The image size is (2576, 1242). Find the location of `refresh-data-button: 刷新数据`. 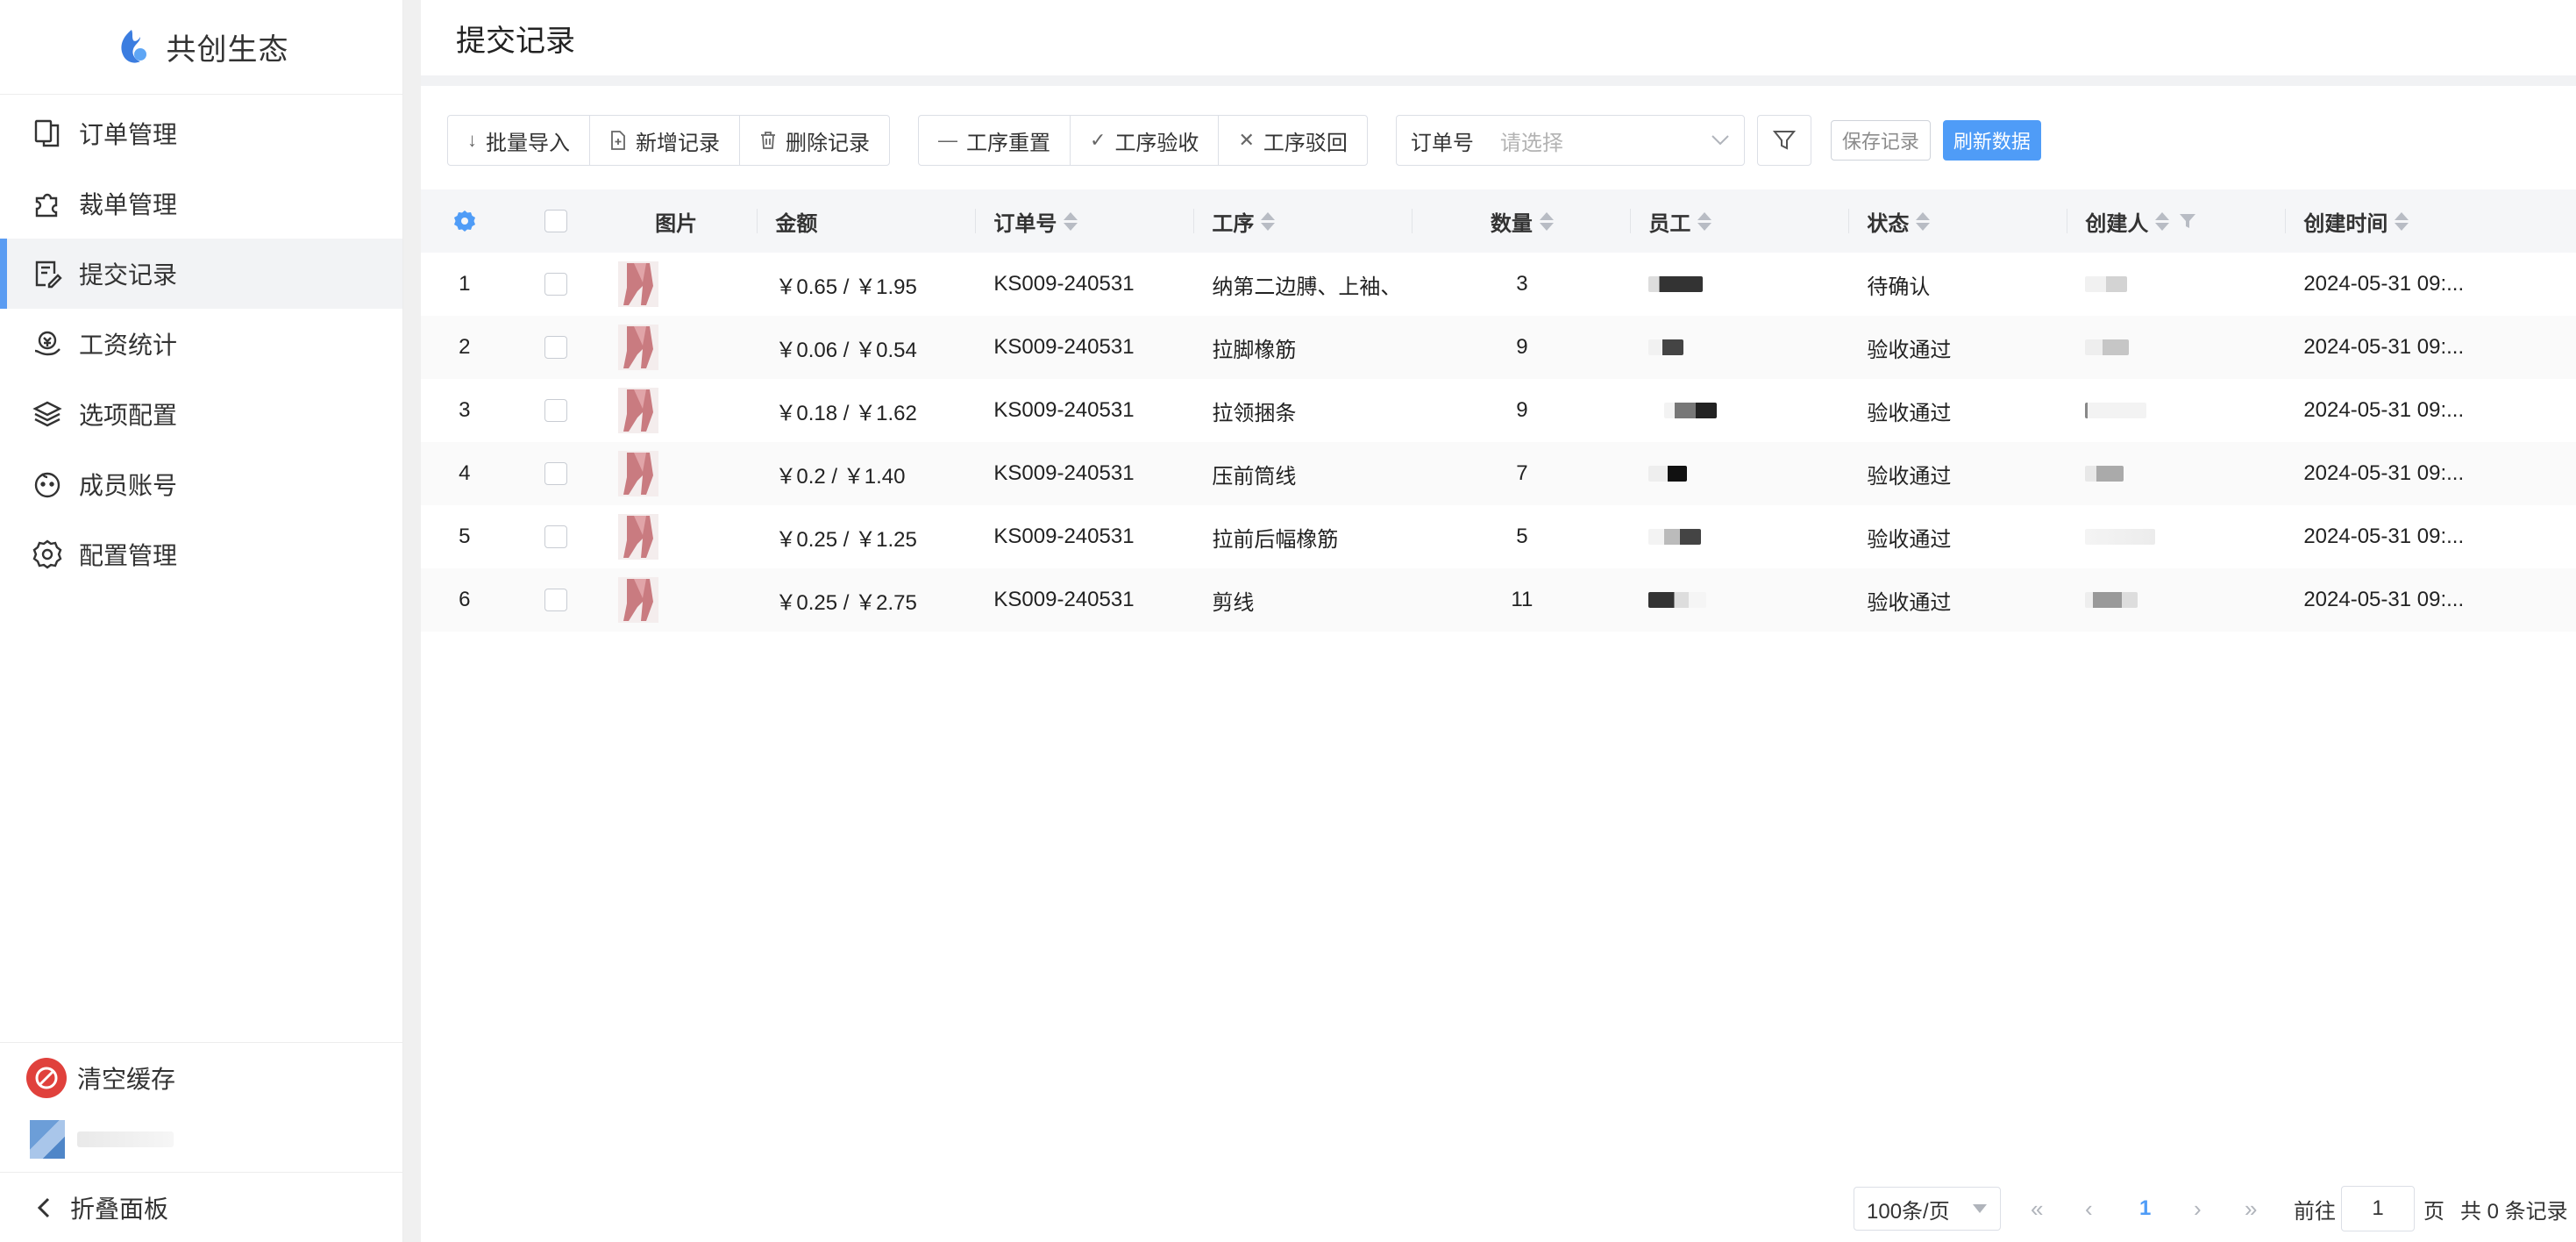

refresh-data-button: 刷新数据 is located at coordinates (1991, 140).